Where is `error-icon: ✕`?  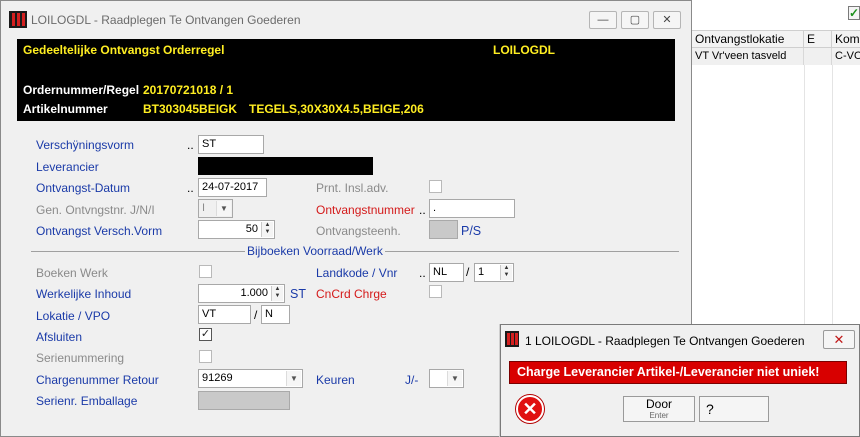 error-icon: ✕ is located at coordinates (530, 409).